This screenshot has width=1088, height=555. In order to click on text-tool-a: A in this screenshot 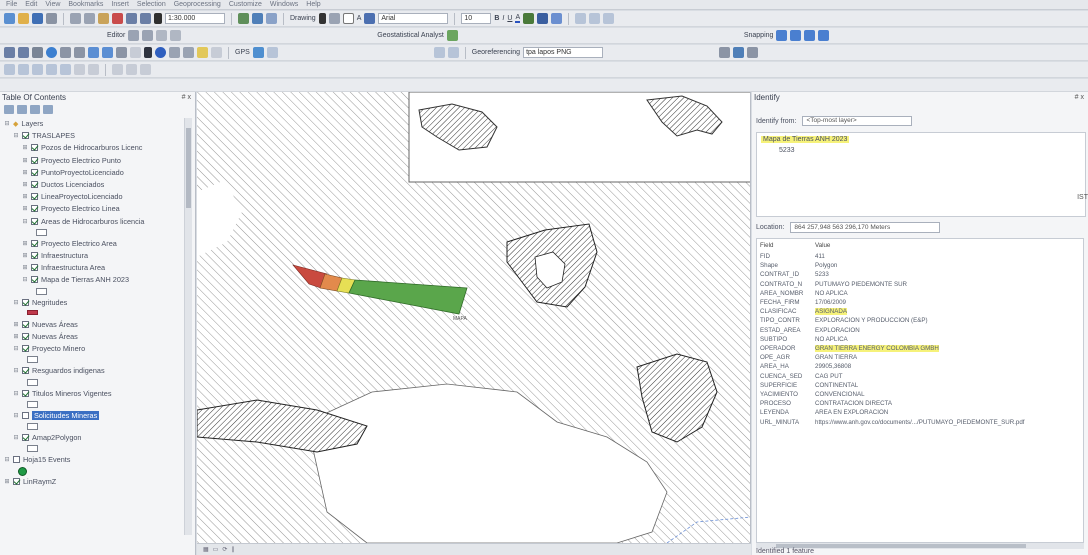, I will do `click(359, 18)`.